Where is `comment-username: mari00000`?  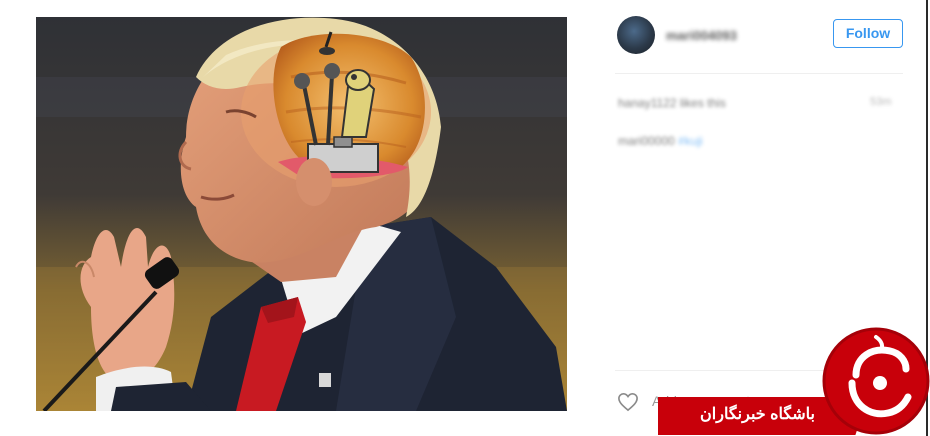
comment-username: mari00000 is located at coordinates (646, 141).